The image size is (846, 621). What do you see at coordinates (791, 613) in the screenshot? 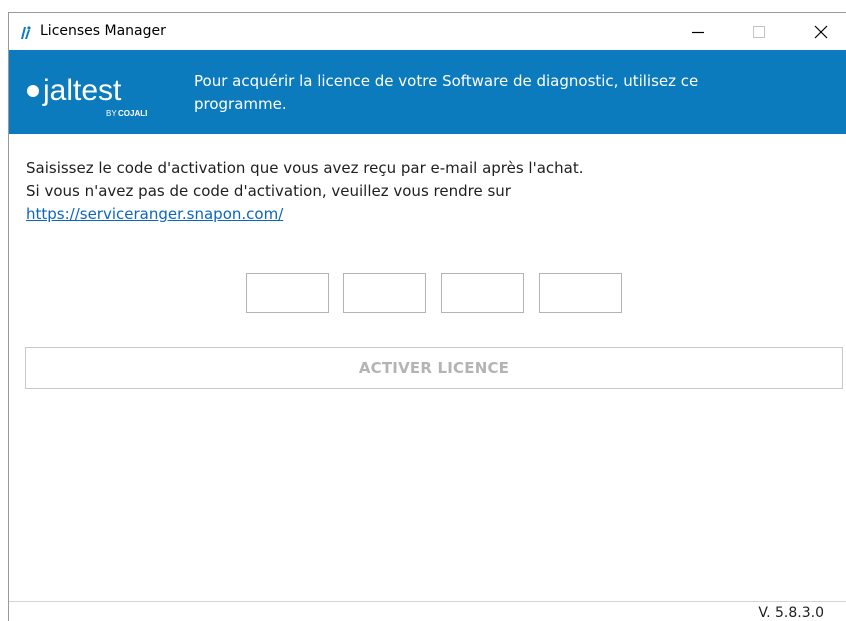
I see `version-label: V. 5.8.3.0` at bounding box center [791, 613].